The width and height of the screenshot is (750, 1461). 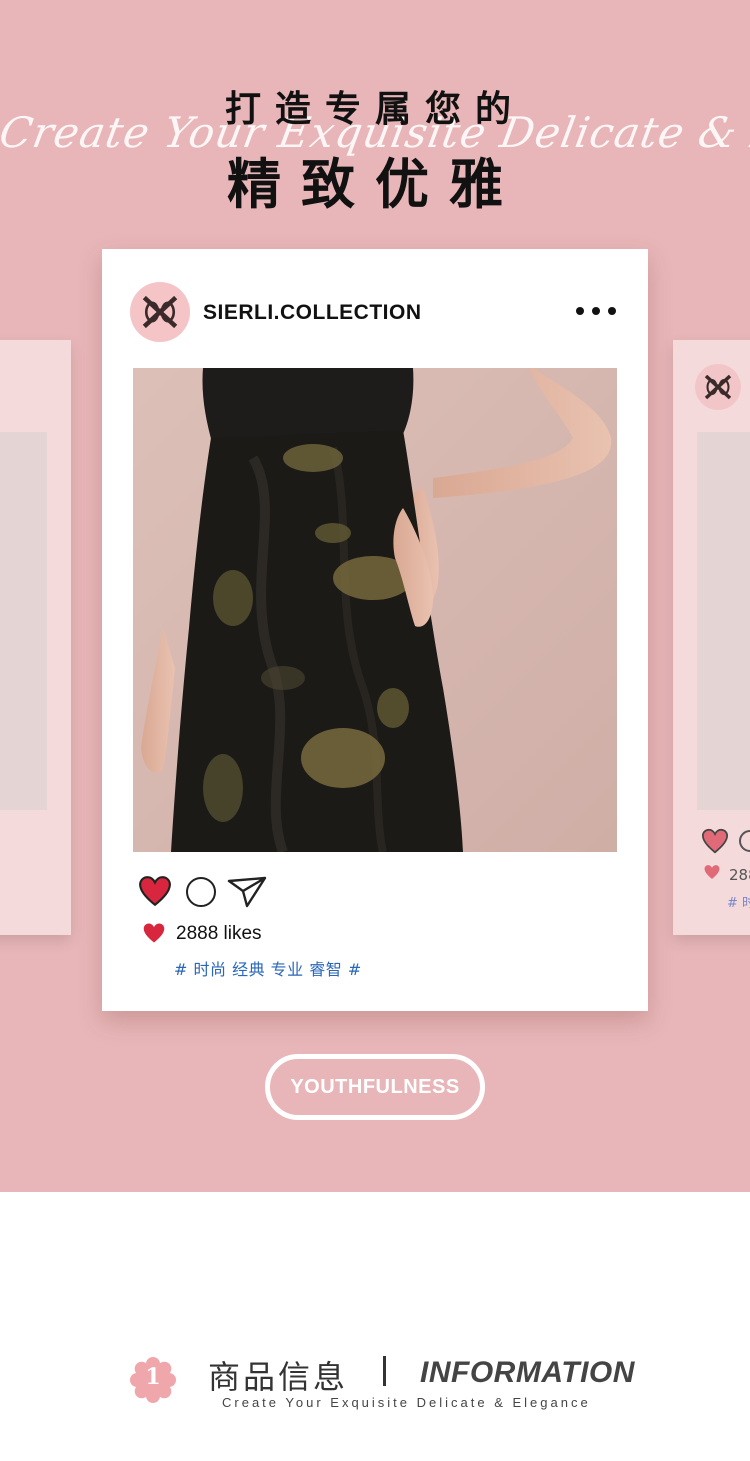 What do you see at coordinates (219, 933) in the screenshot?
I see `likes-count: 2888 likes` at bounding box center [219, 933].